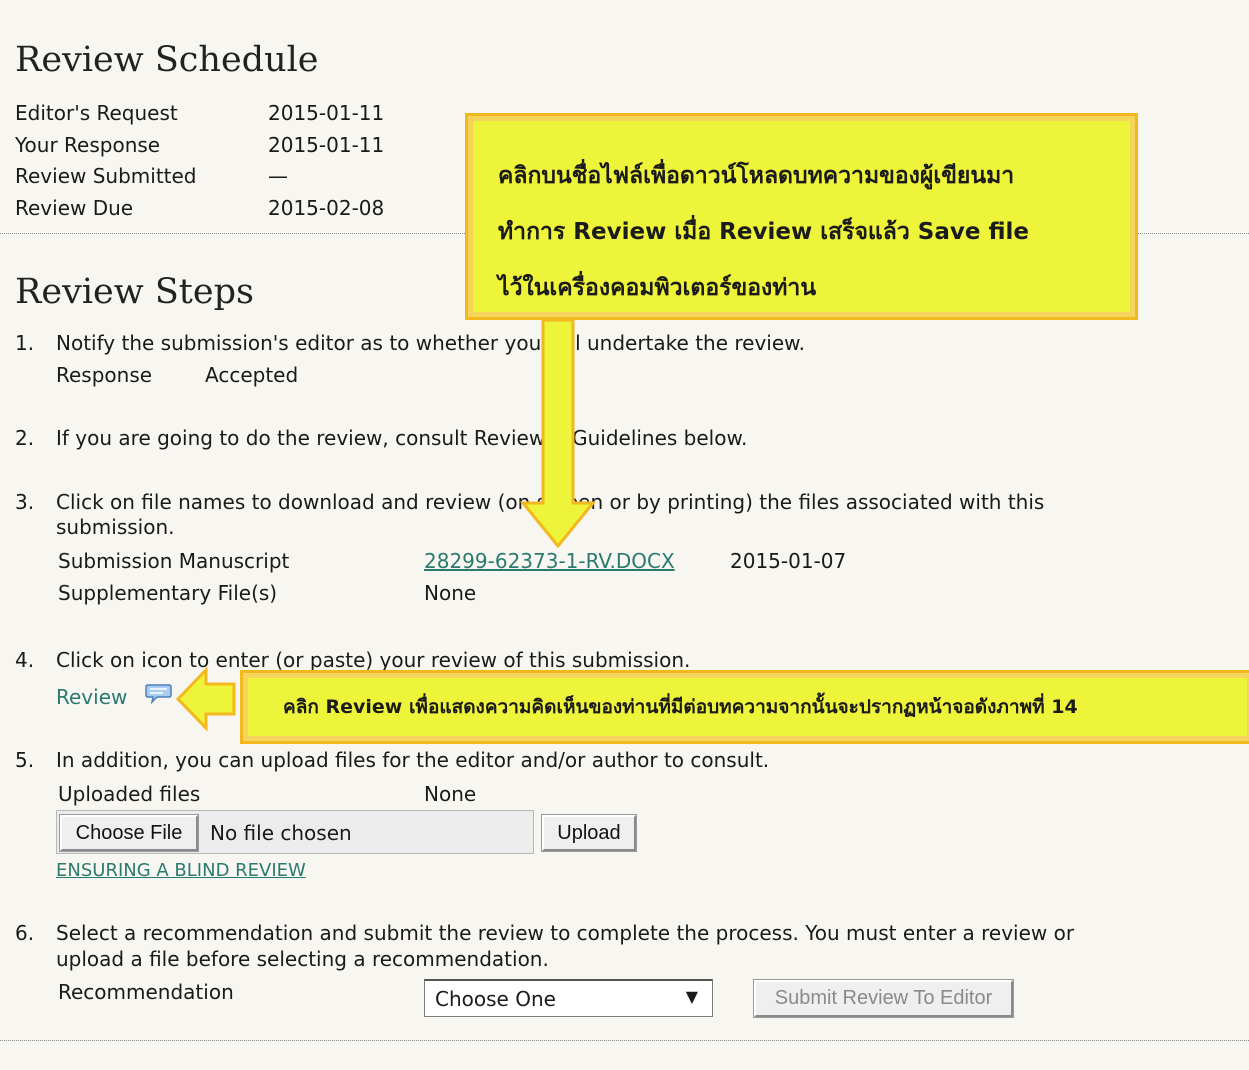 This screenshot has width=1249, height=1070. Describe the element at coordinates (74, 208) in the screenshot. I see `review-due-label: Review Due` at that location.